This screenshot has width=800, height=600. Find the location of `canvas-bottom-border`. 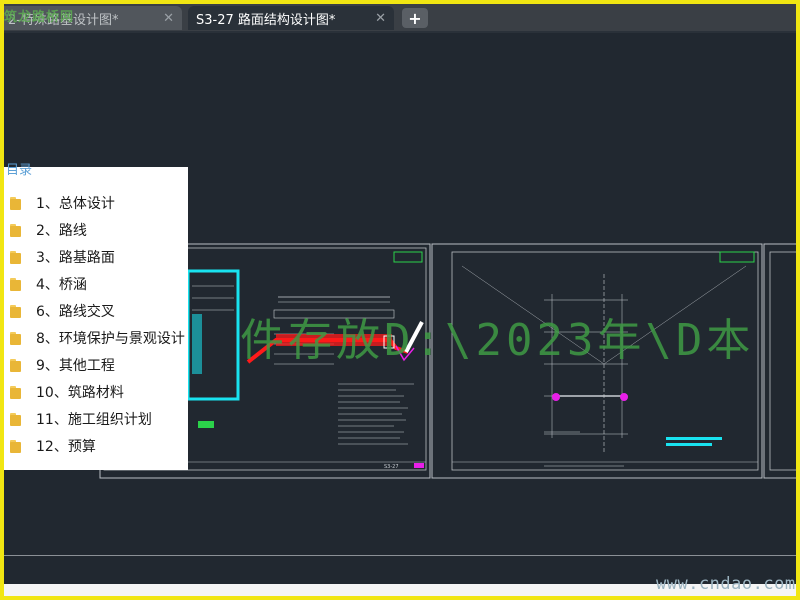

canvas-bottom-border is located at coordinates (400, 555).